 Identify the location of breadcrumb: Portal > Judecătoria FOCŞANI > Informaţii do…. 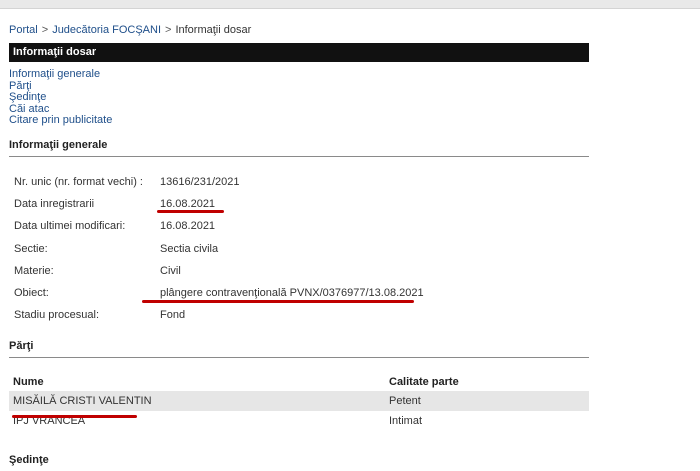
(130, 30).